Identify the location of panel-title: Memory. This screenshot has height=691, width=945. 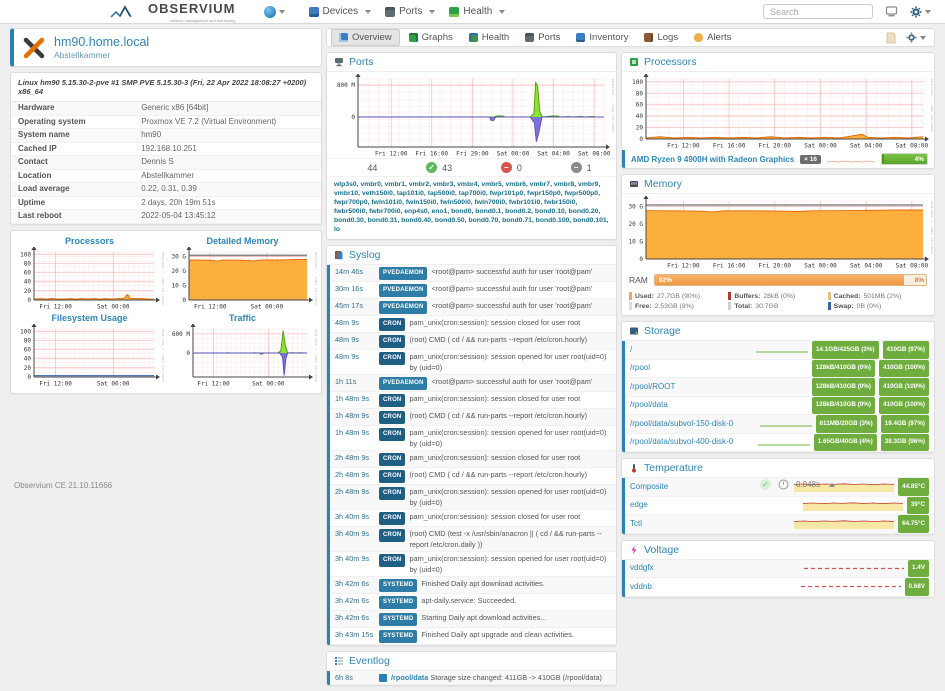
(663, 184).